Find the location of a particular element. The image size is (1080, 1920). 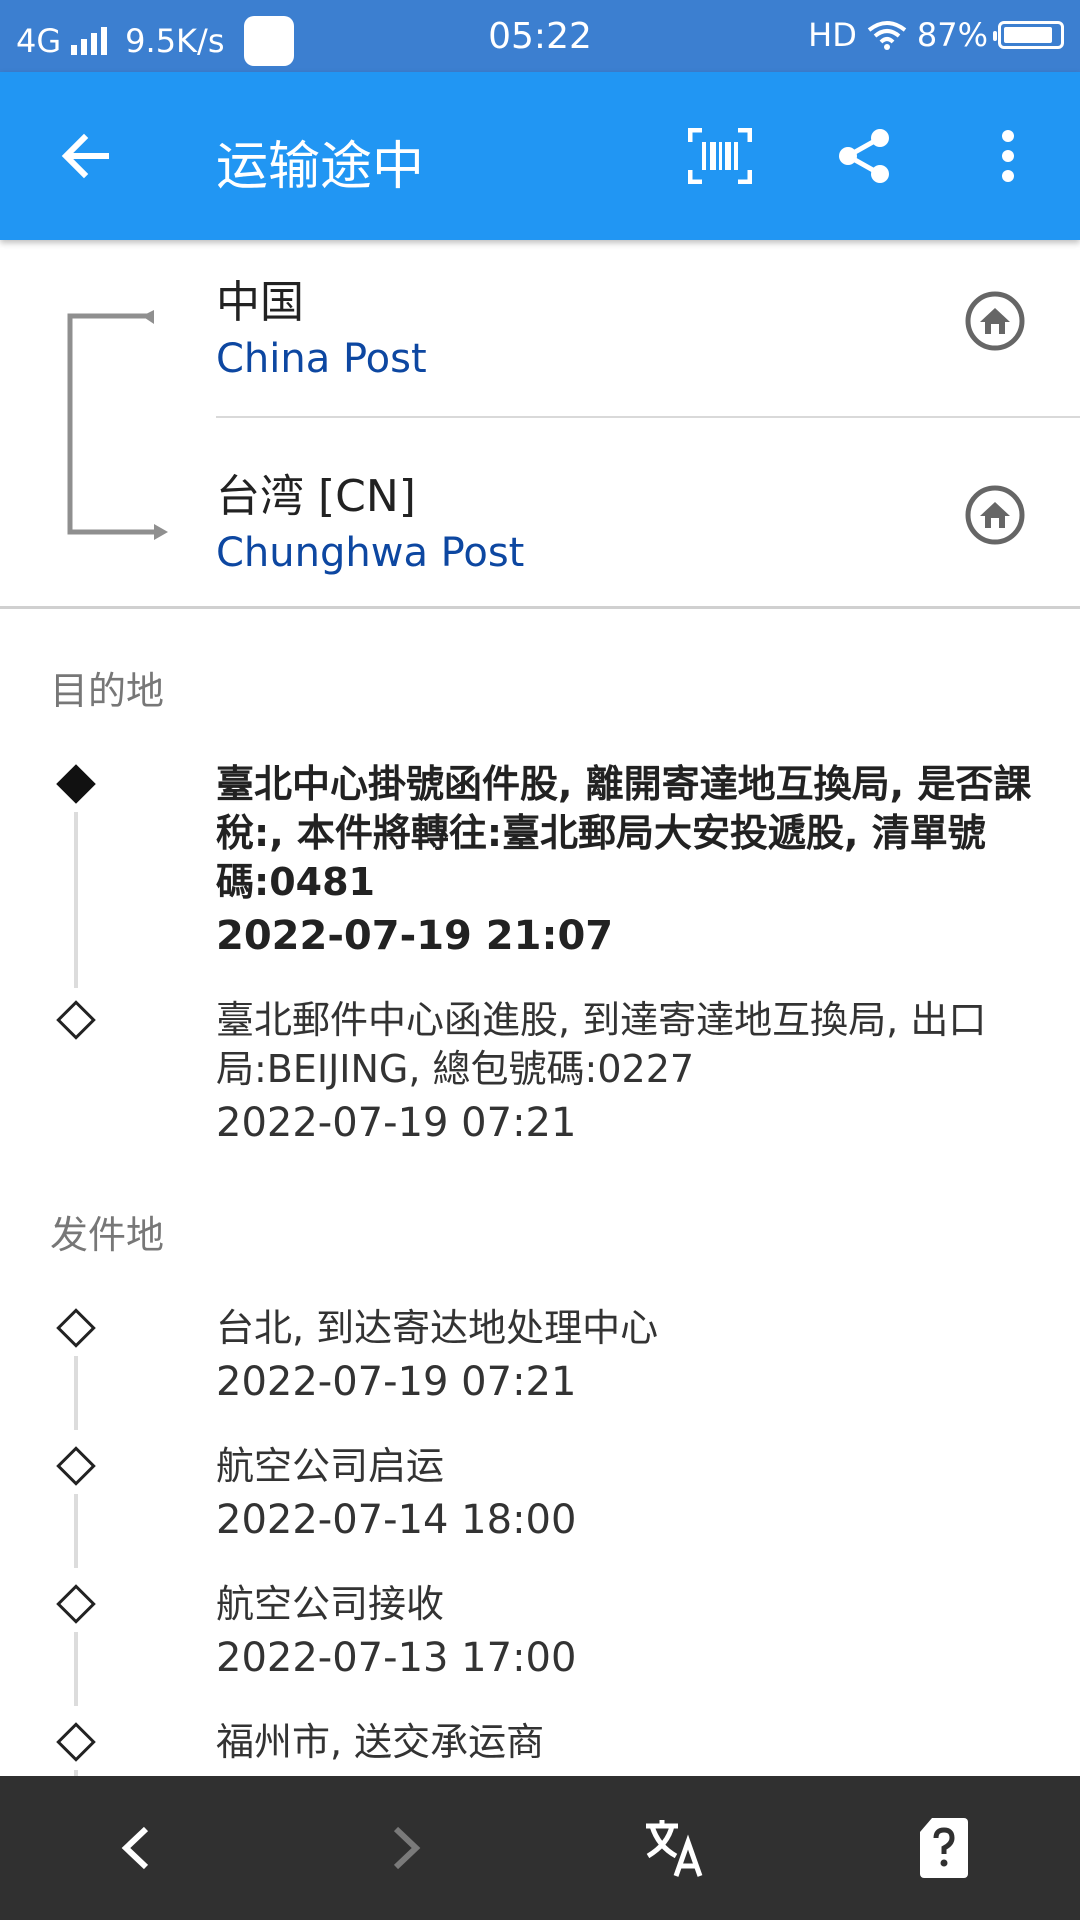

destination-carrier-name: Chunghwa Post is located at coordinates (370, 553).